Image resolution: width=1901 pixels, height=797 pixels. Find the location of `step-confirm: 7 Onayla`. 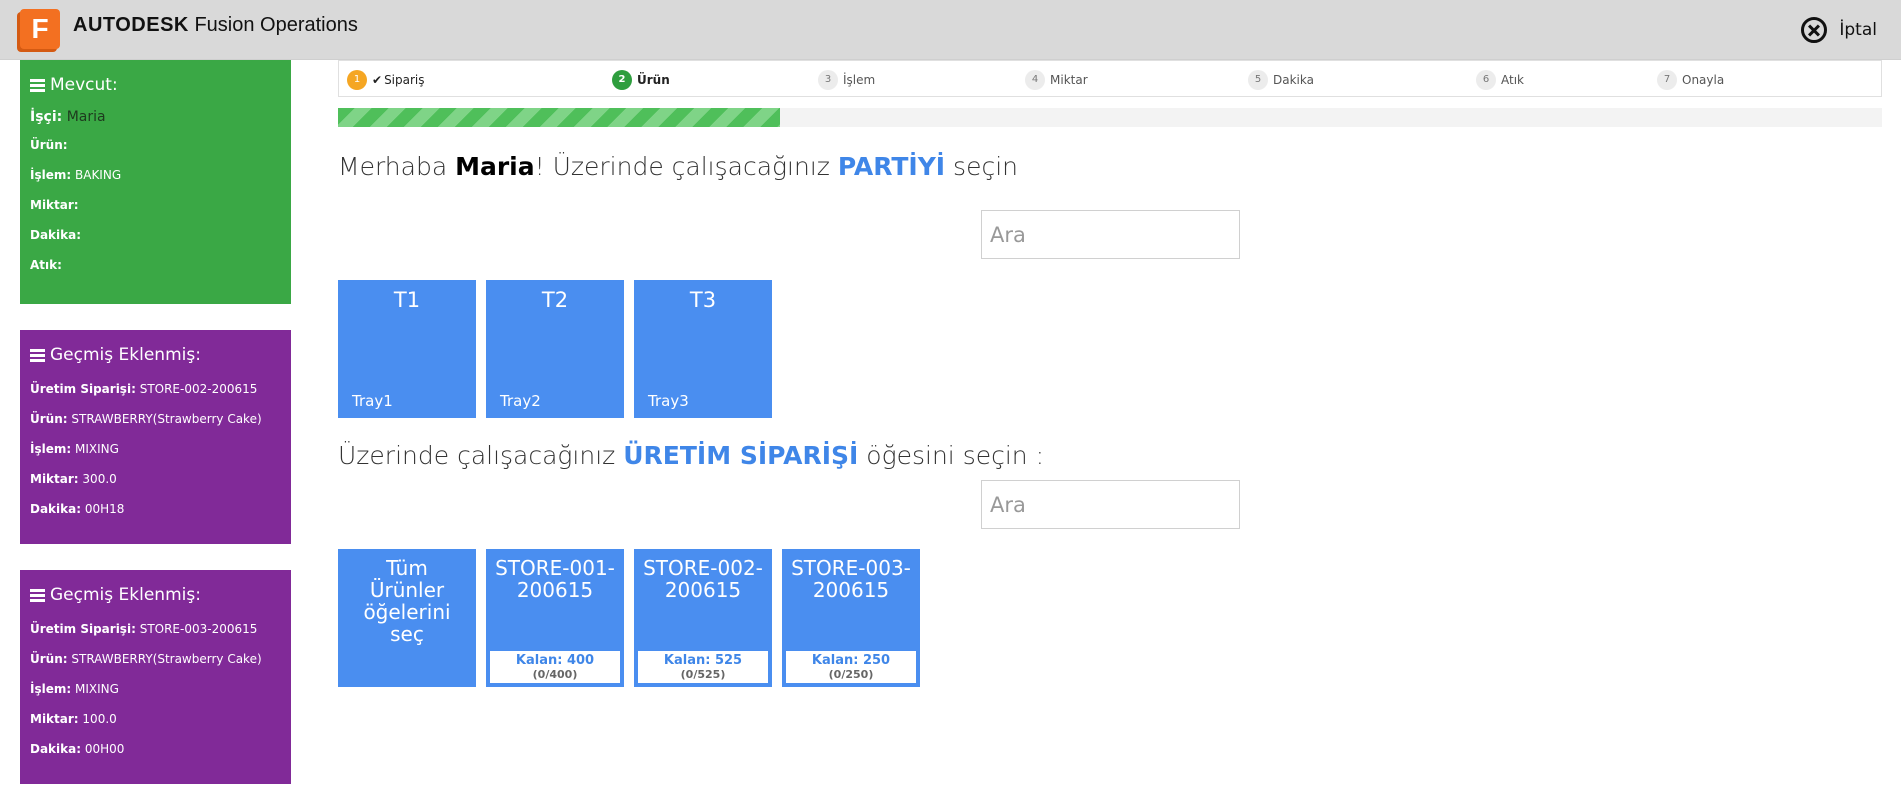

step-confirm: 7 Onayla is located at coordinates (1690, 79).